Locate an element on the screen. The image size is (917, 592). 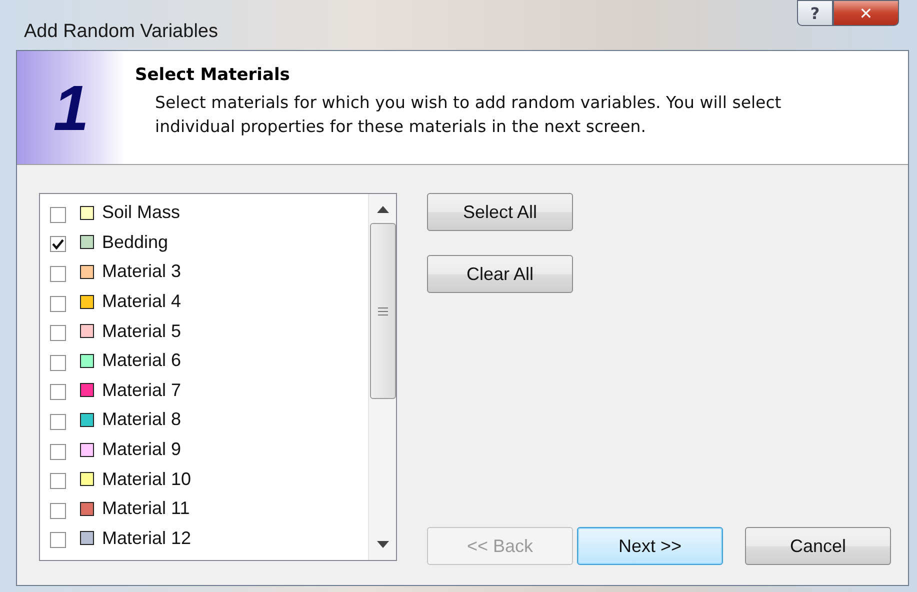
scrollbar is located at coordinates (382, 377).